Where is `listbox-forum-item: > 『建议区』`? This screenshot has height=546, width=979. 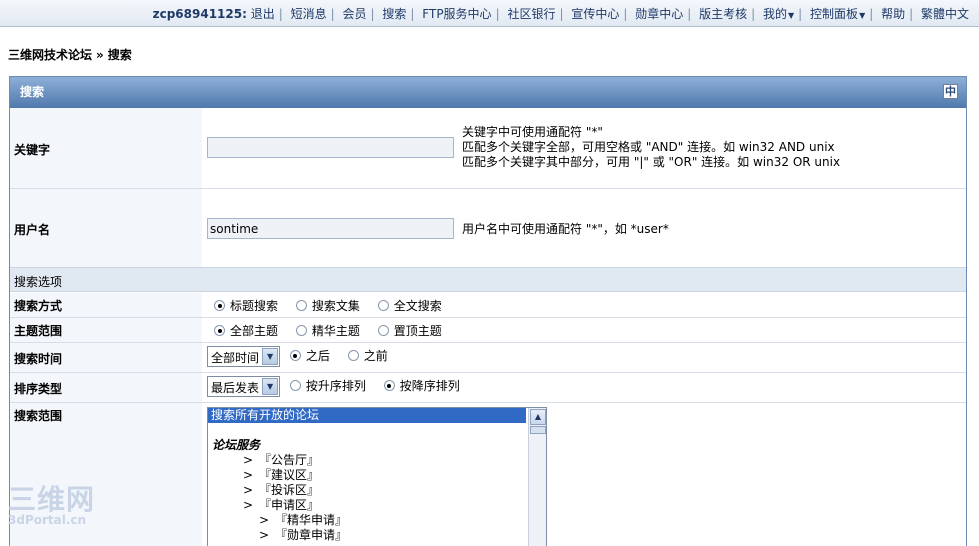
listbox-forum-item: > 『建议区』 is located at coordinates (377, 475).